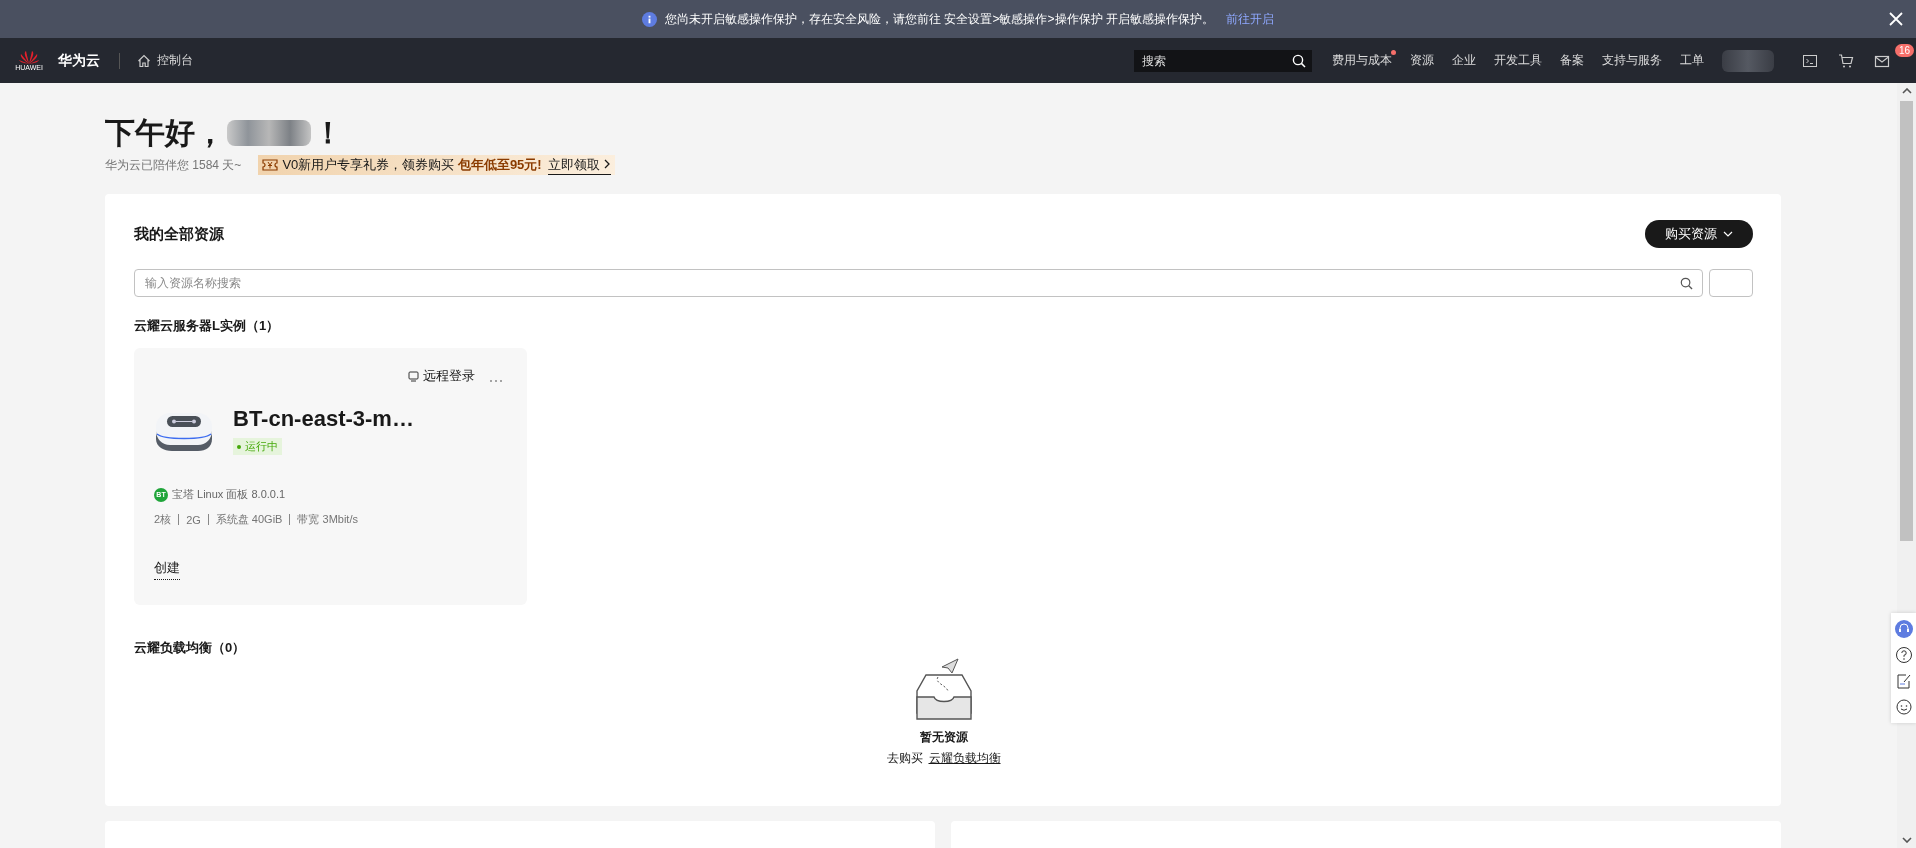 This screenshot has height=848, width=1916. I want to click on chevron-right-icon, so click(607, 163).